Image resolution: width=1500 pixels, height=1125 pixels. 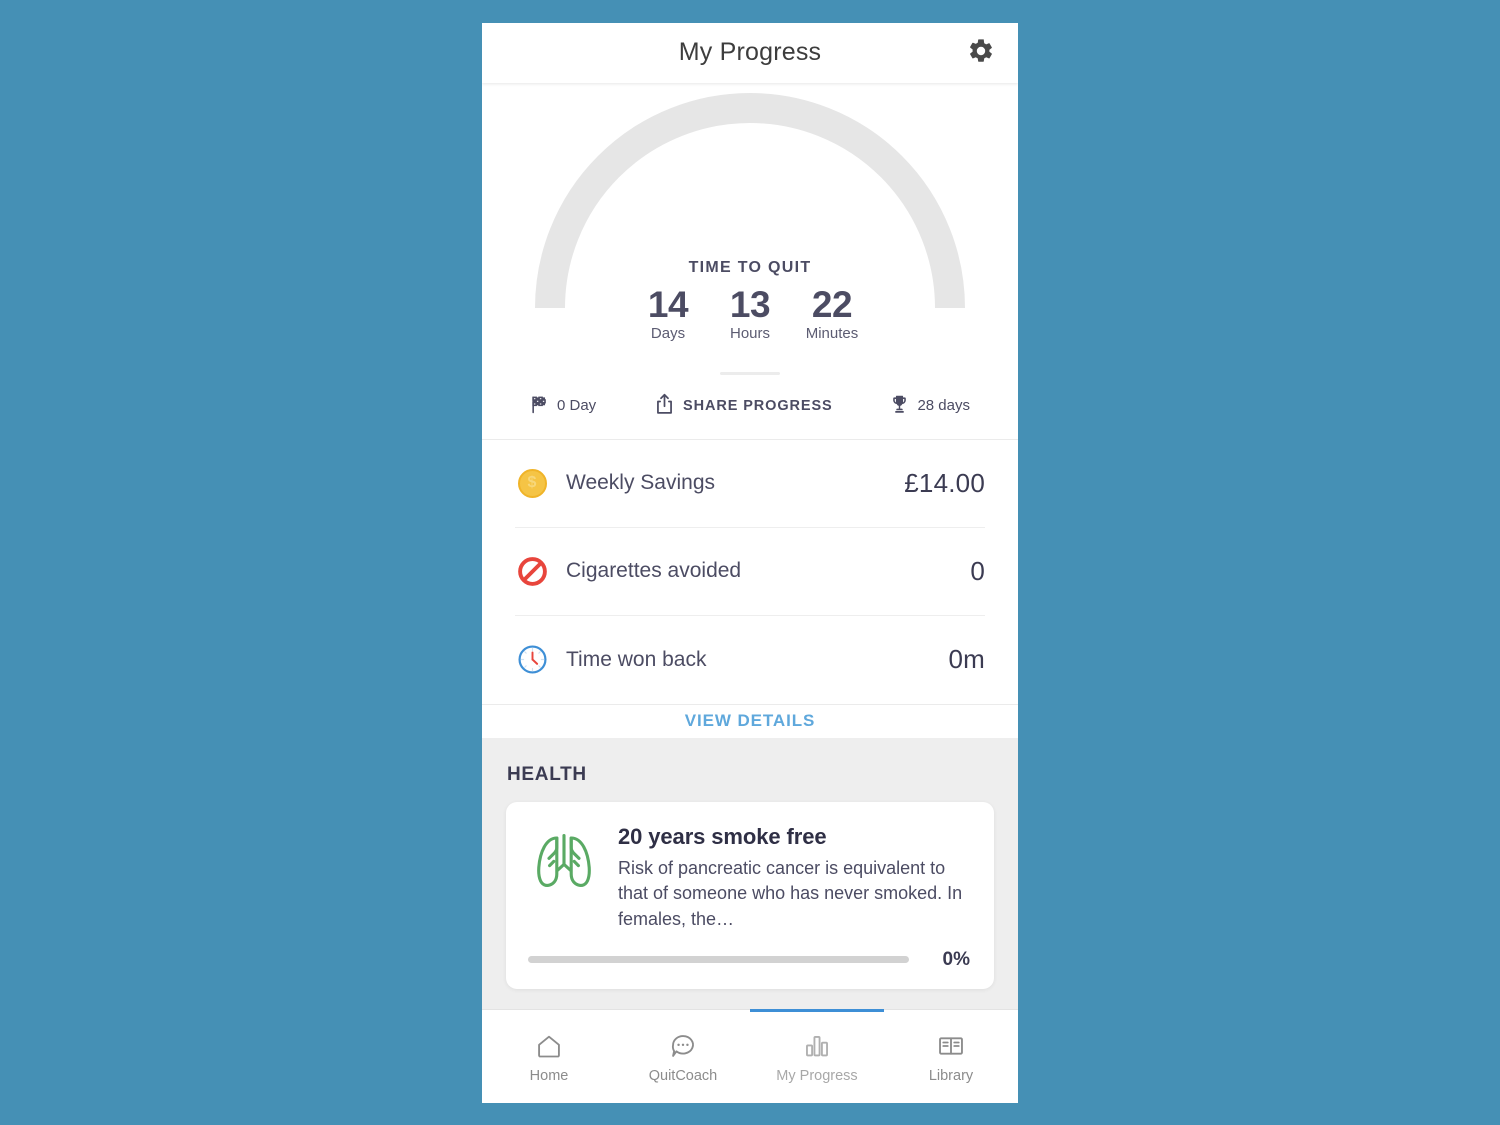 I want to click on health-progress-row: 0%, so click(x=749, y=960).